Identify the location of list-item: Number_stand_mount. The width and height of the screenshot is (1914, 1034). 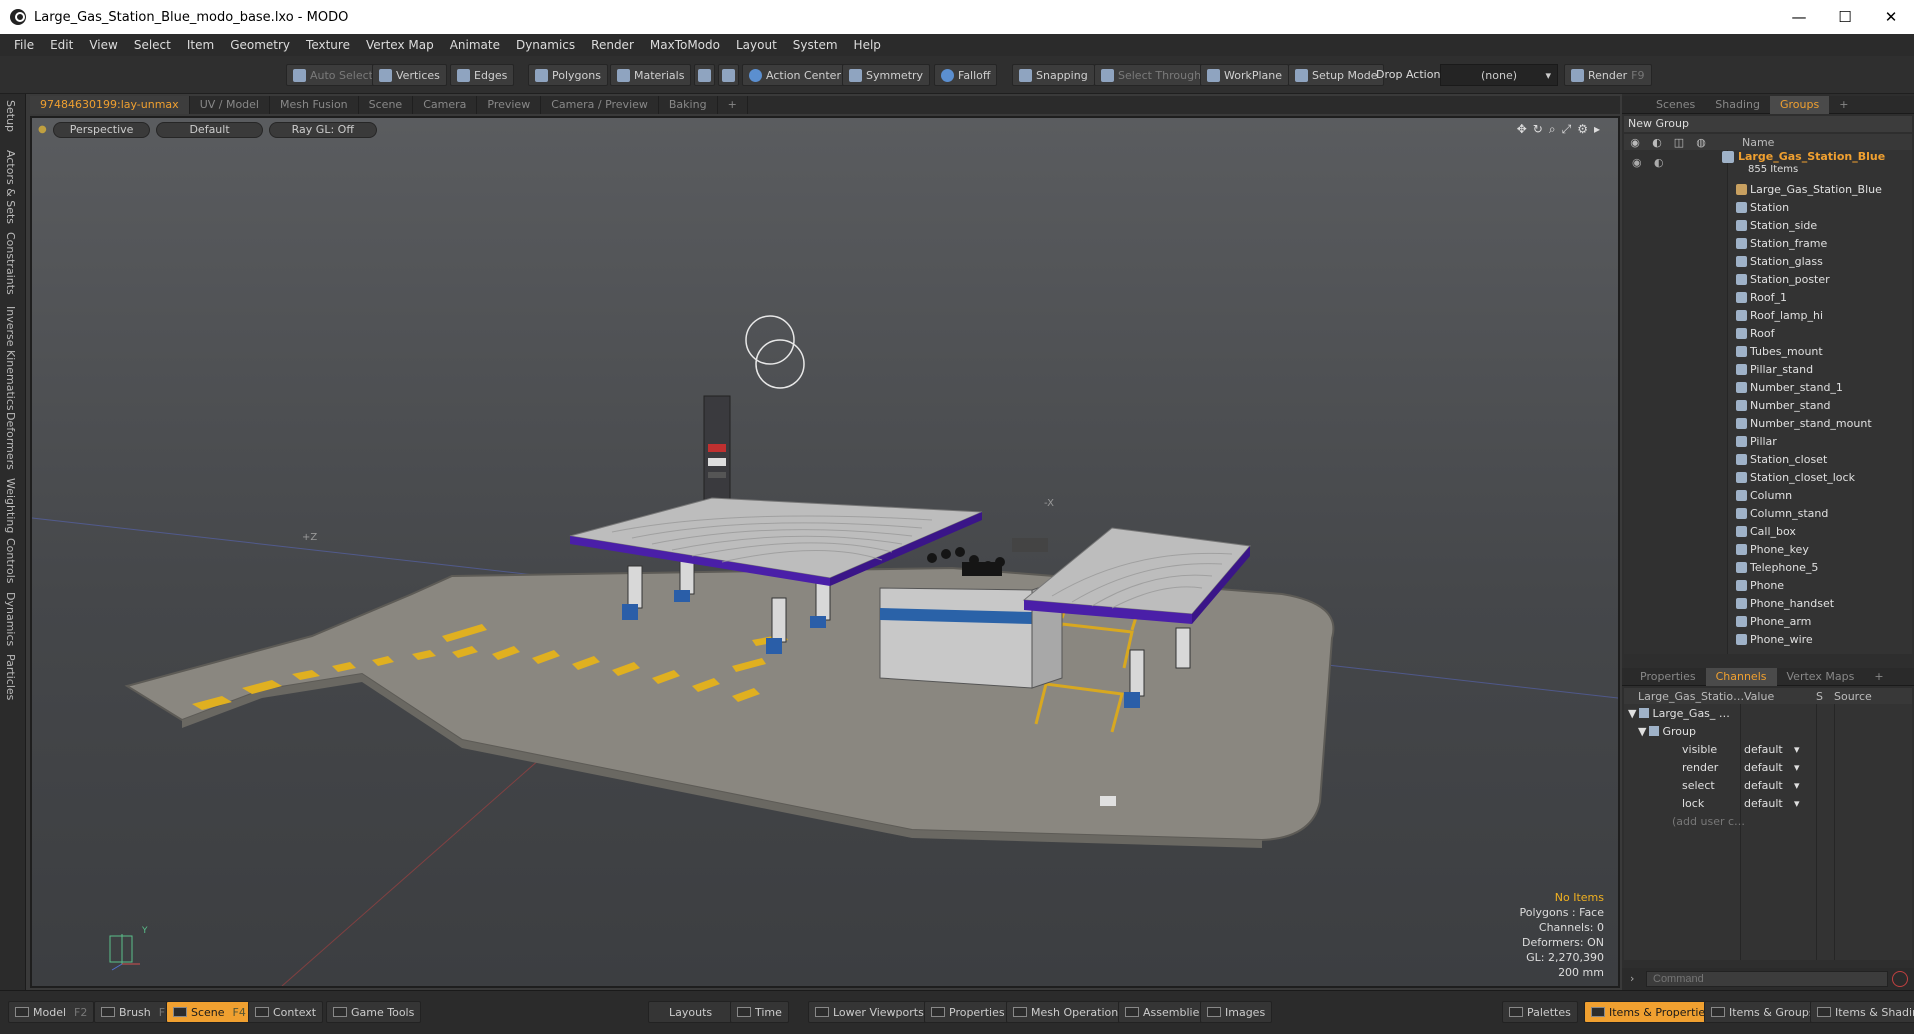
(1767, 423).